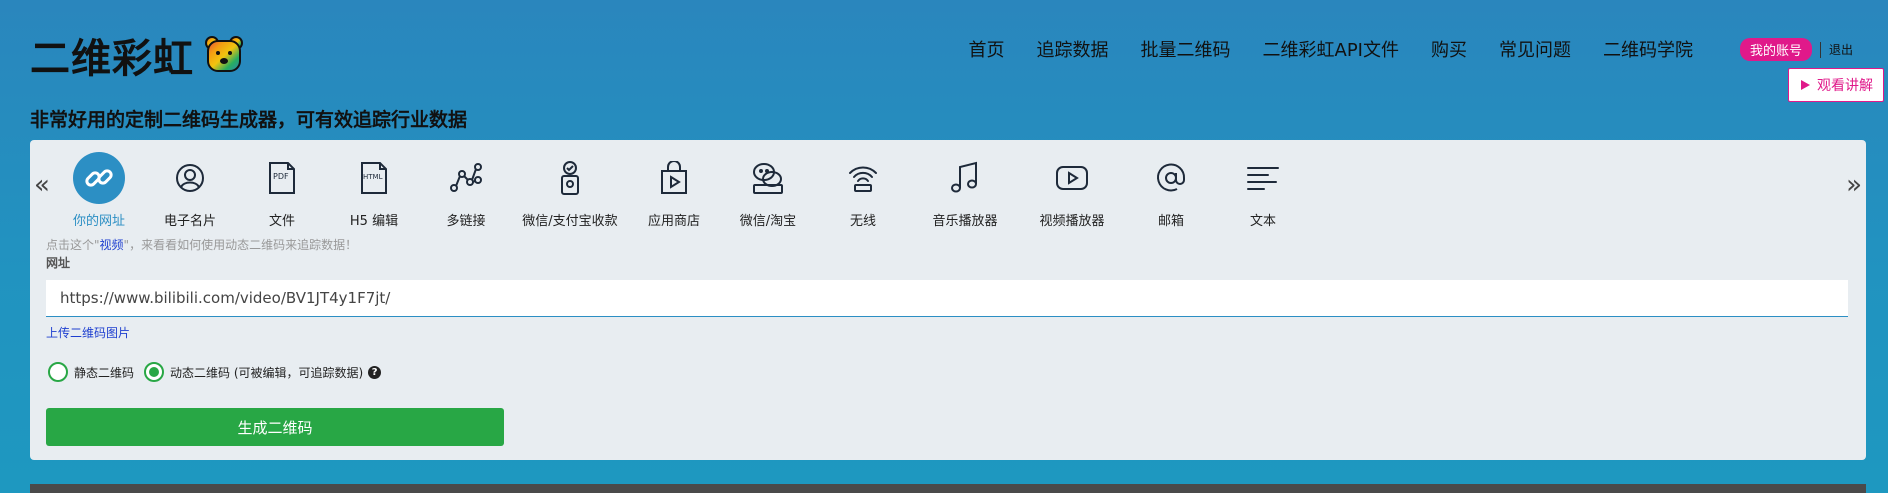 The height and width of the screenshot is (493, 1888). What do you see at coordinates (1072, 221) in the screenshot?
I see `type-video-label: 视频播放器` at bounding box center [1072, 221].